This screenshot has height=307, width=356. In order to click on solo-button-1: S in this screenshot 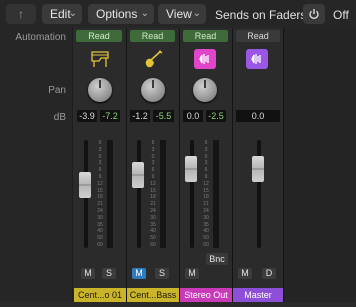, I will do `click(109, 273)`.